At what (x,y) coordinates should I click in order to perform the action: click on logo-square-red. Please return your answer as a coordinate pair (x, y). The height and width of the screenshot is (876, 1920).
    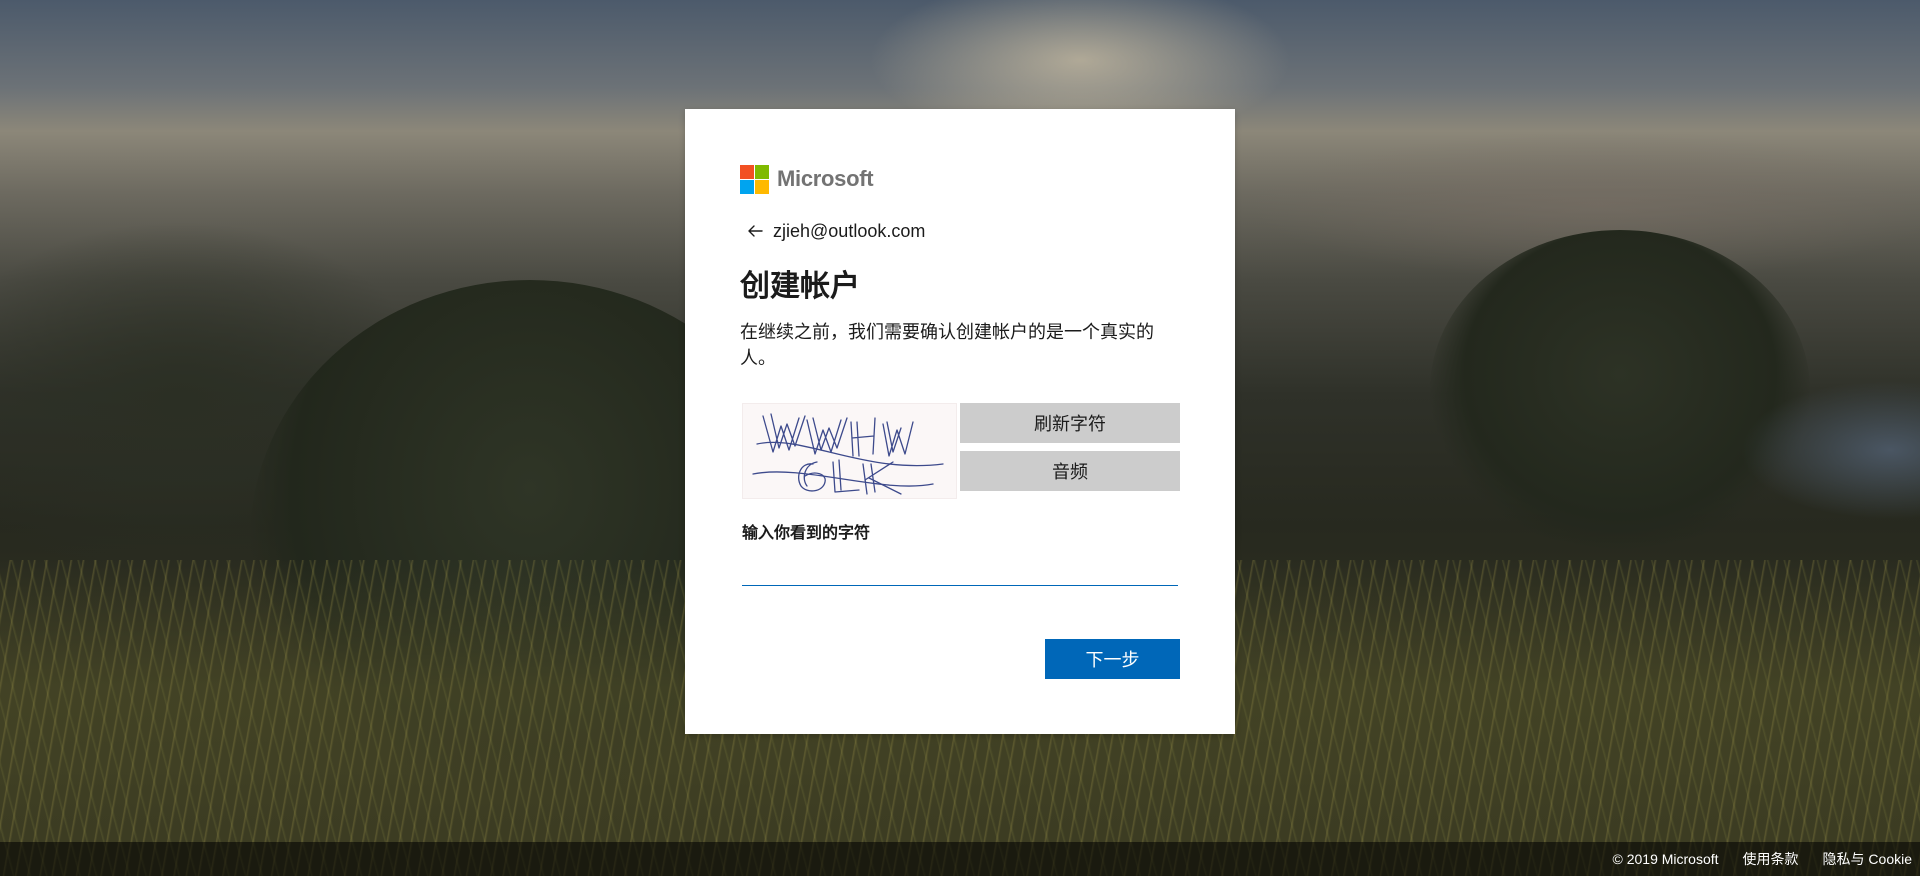
    Looking at the image, I should click on (747, 171).